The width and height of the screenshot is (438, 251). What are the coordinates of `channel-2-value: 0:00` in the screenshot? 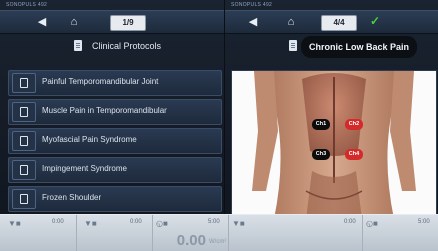 It's located at (136, 222).